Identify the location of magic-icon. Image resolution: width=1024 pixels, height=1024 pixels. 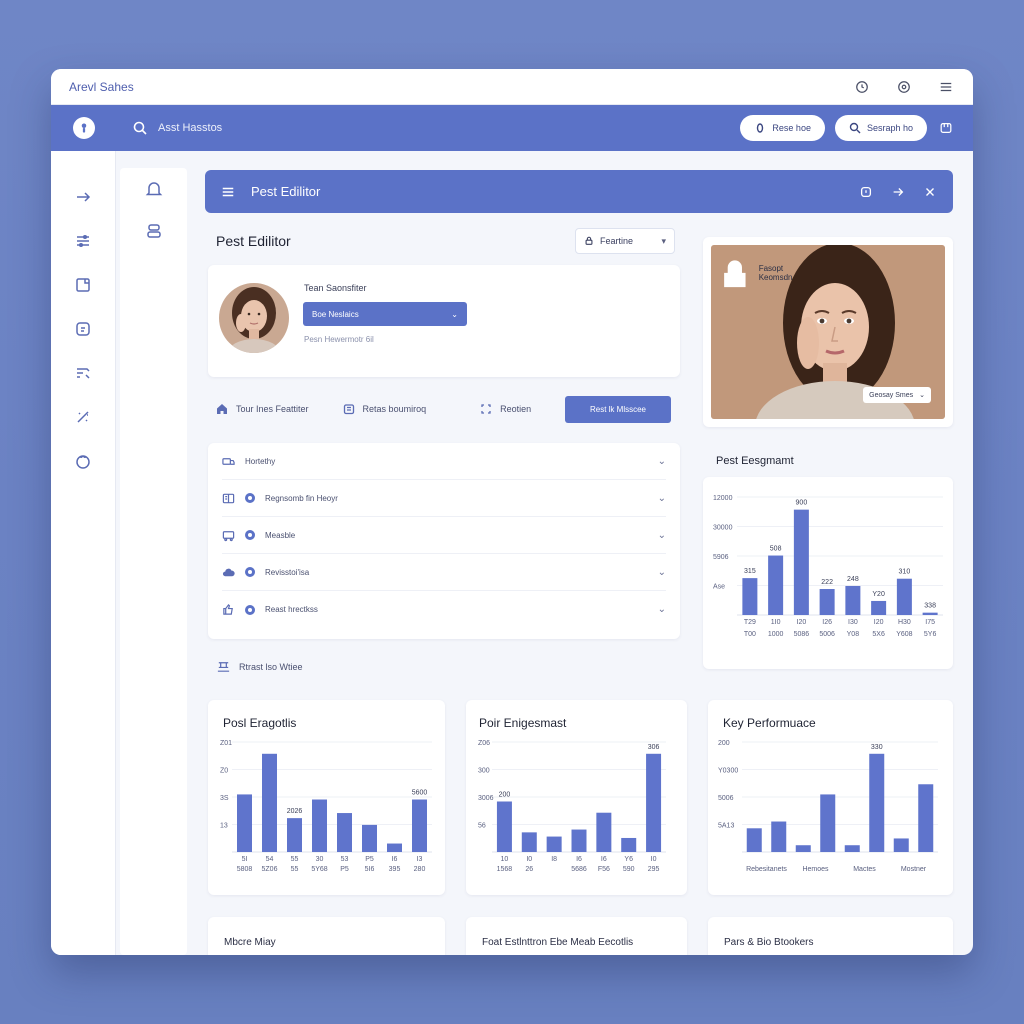
(83, 417).